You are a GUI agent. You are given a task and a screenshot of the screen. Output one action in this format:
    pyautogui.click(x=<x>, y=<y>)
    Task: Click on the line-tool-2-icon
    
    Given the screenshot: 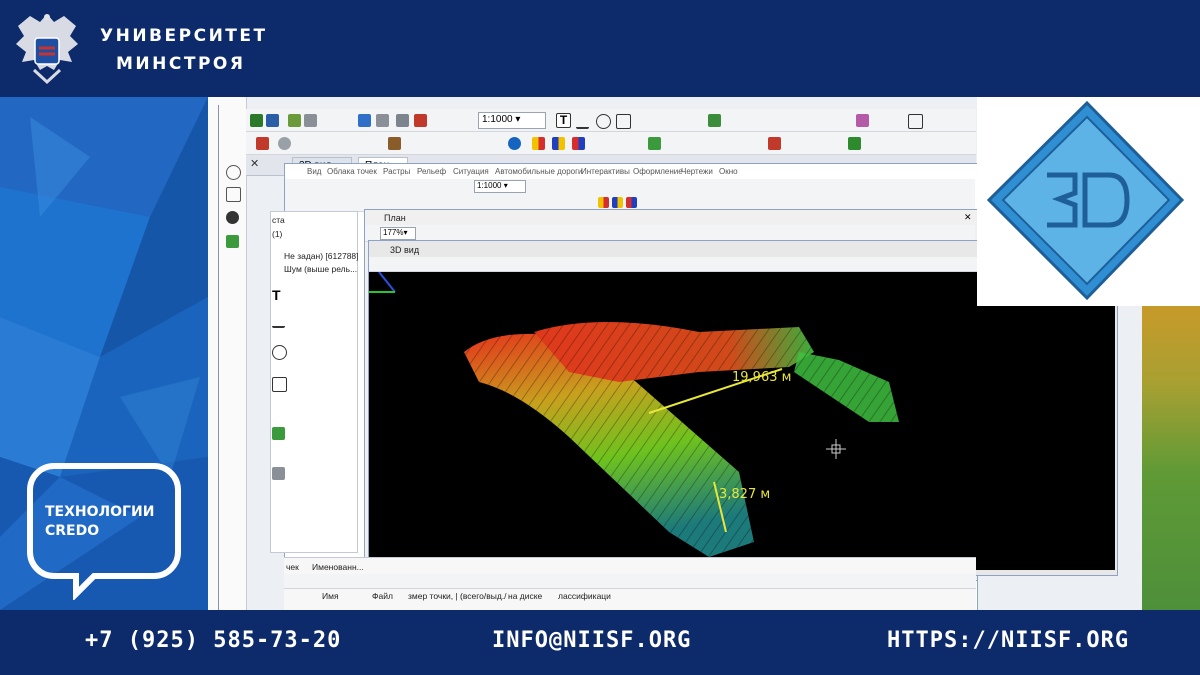 What is the action you would take?
    pyautogui.click(x=278, y=320)
    